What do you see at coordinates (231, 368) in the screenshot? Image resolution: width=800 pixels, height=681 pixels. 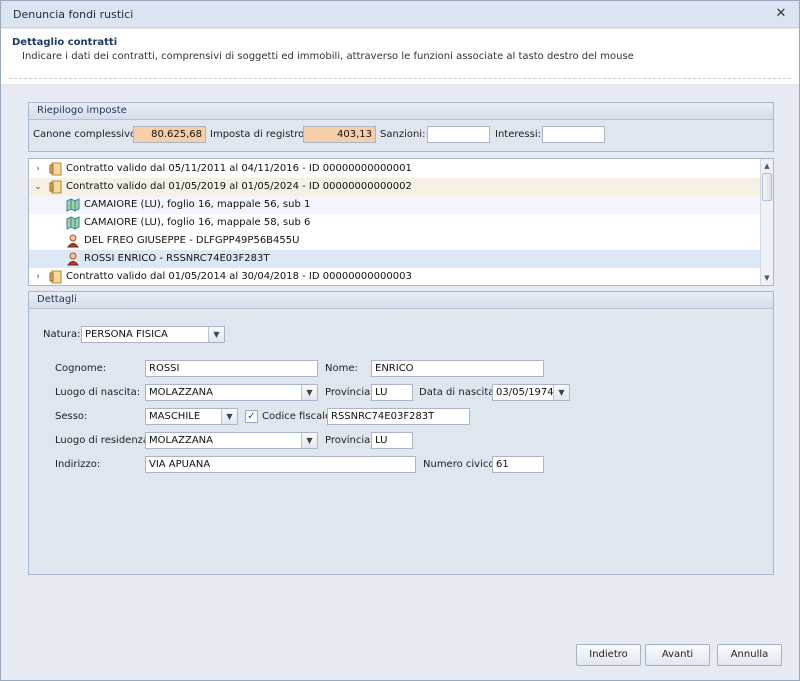 I see `cognome-field: ROSSI` at bounding box center [231, 368].